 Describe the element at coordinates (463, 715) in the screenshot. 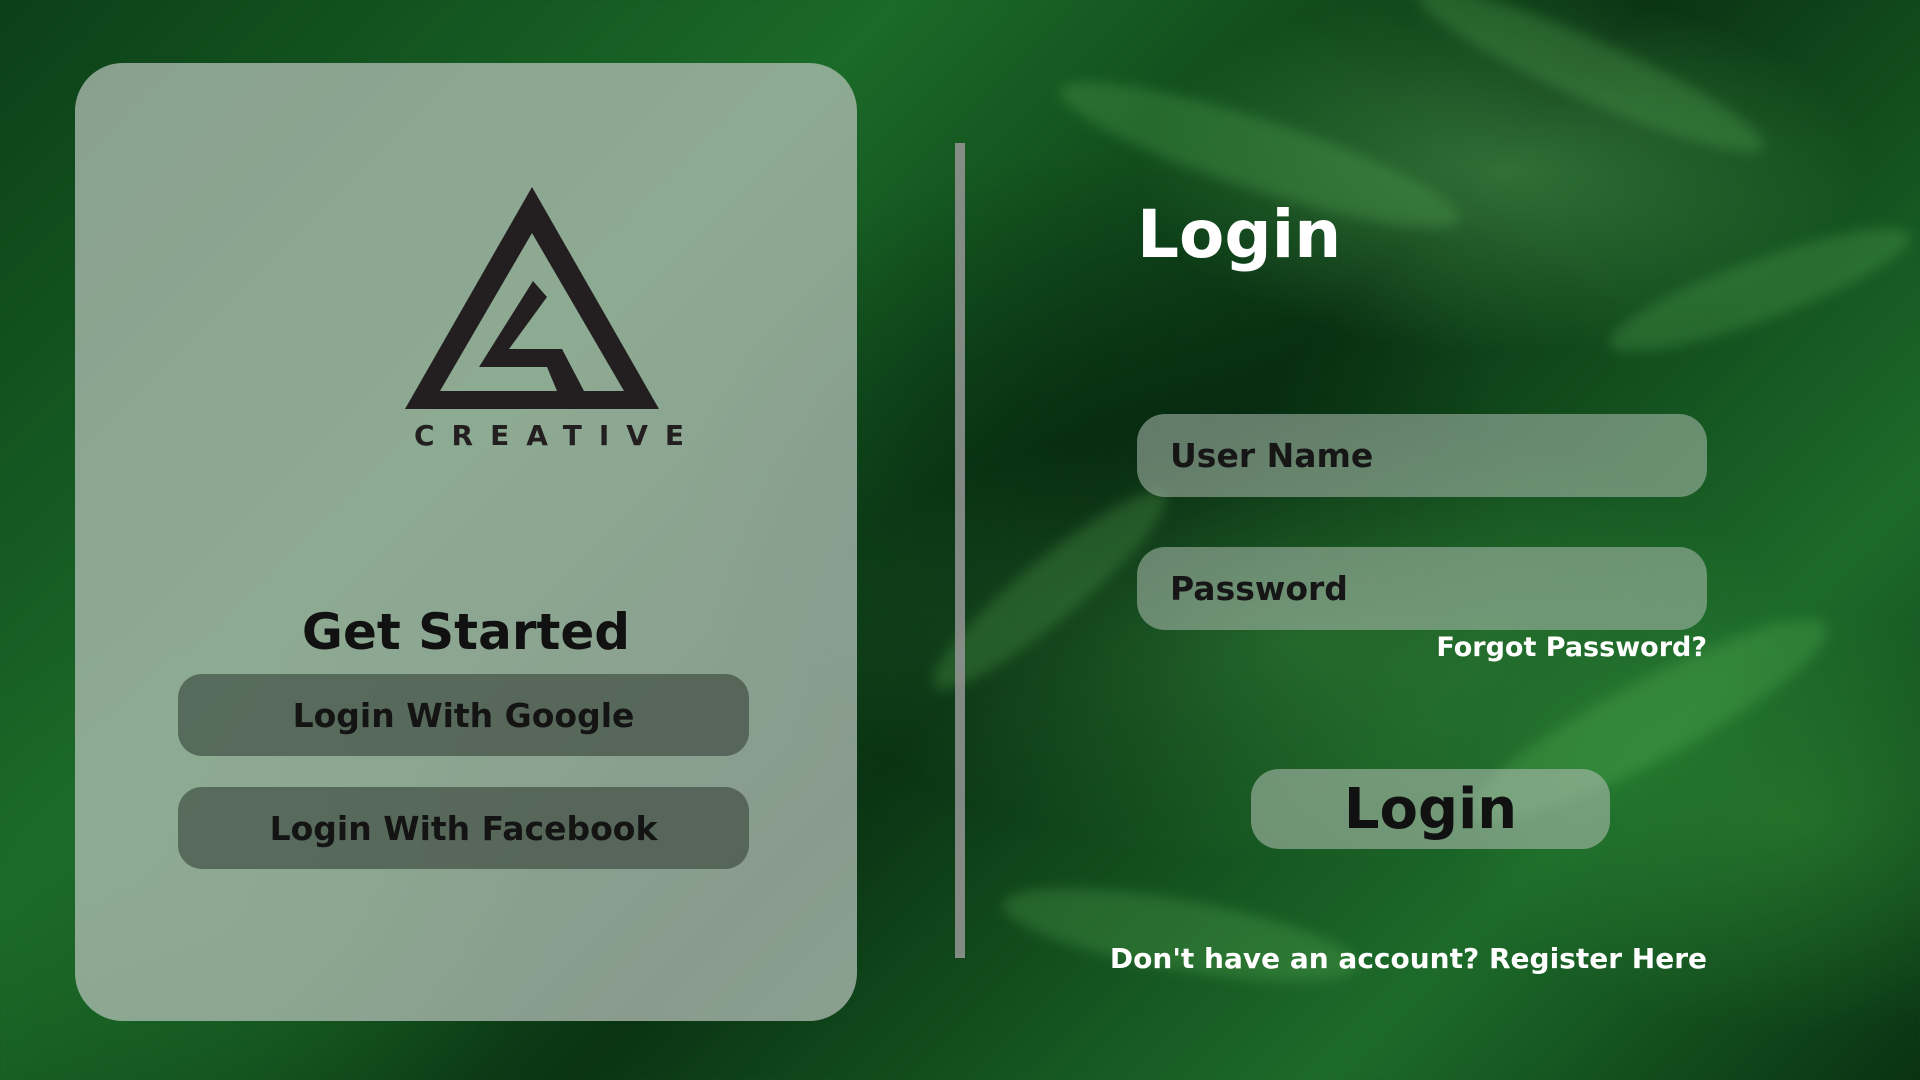

I see `login-with-google-button: Login With Google` at that location.